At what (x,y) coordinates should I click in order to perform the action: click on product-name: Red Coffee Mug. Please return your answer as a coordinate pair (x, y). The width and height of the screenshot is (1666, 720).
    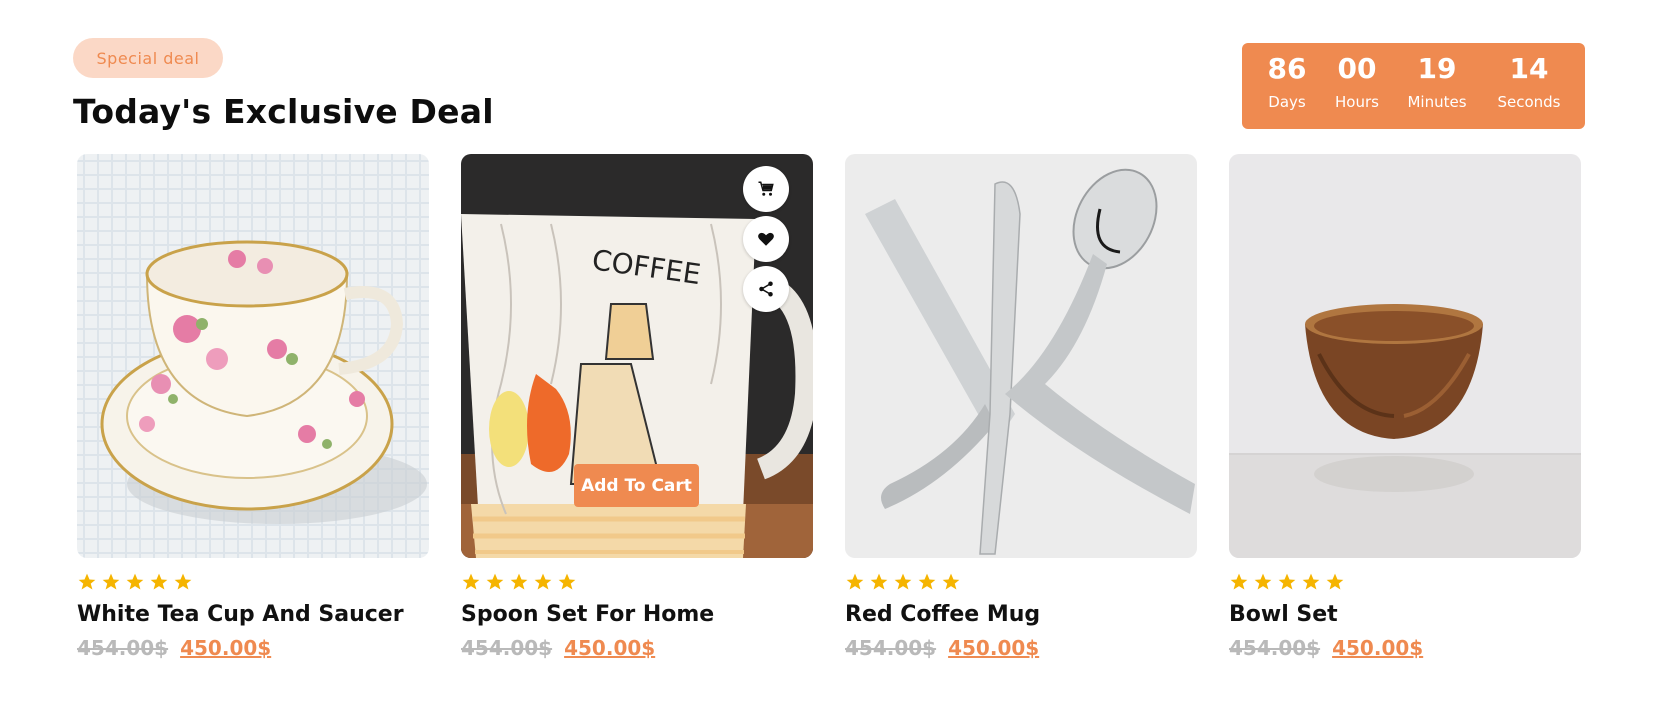
    Looking at the image, I should click on (942, 614).